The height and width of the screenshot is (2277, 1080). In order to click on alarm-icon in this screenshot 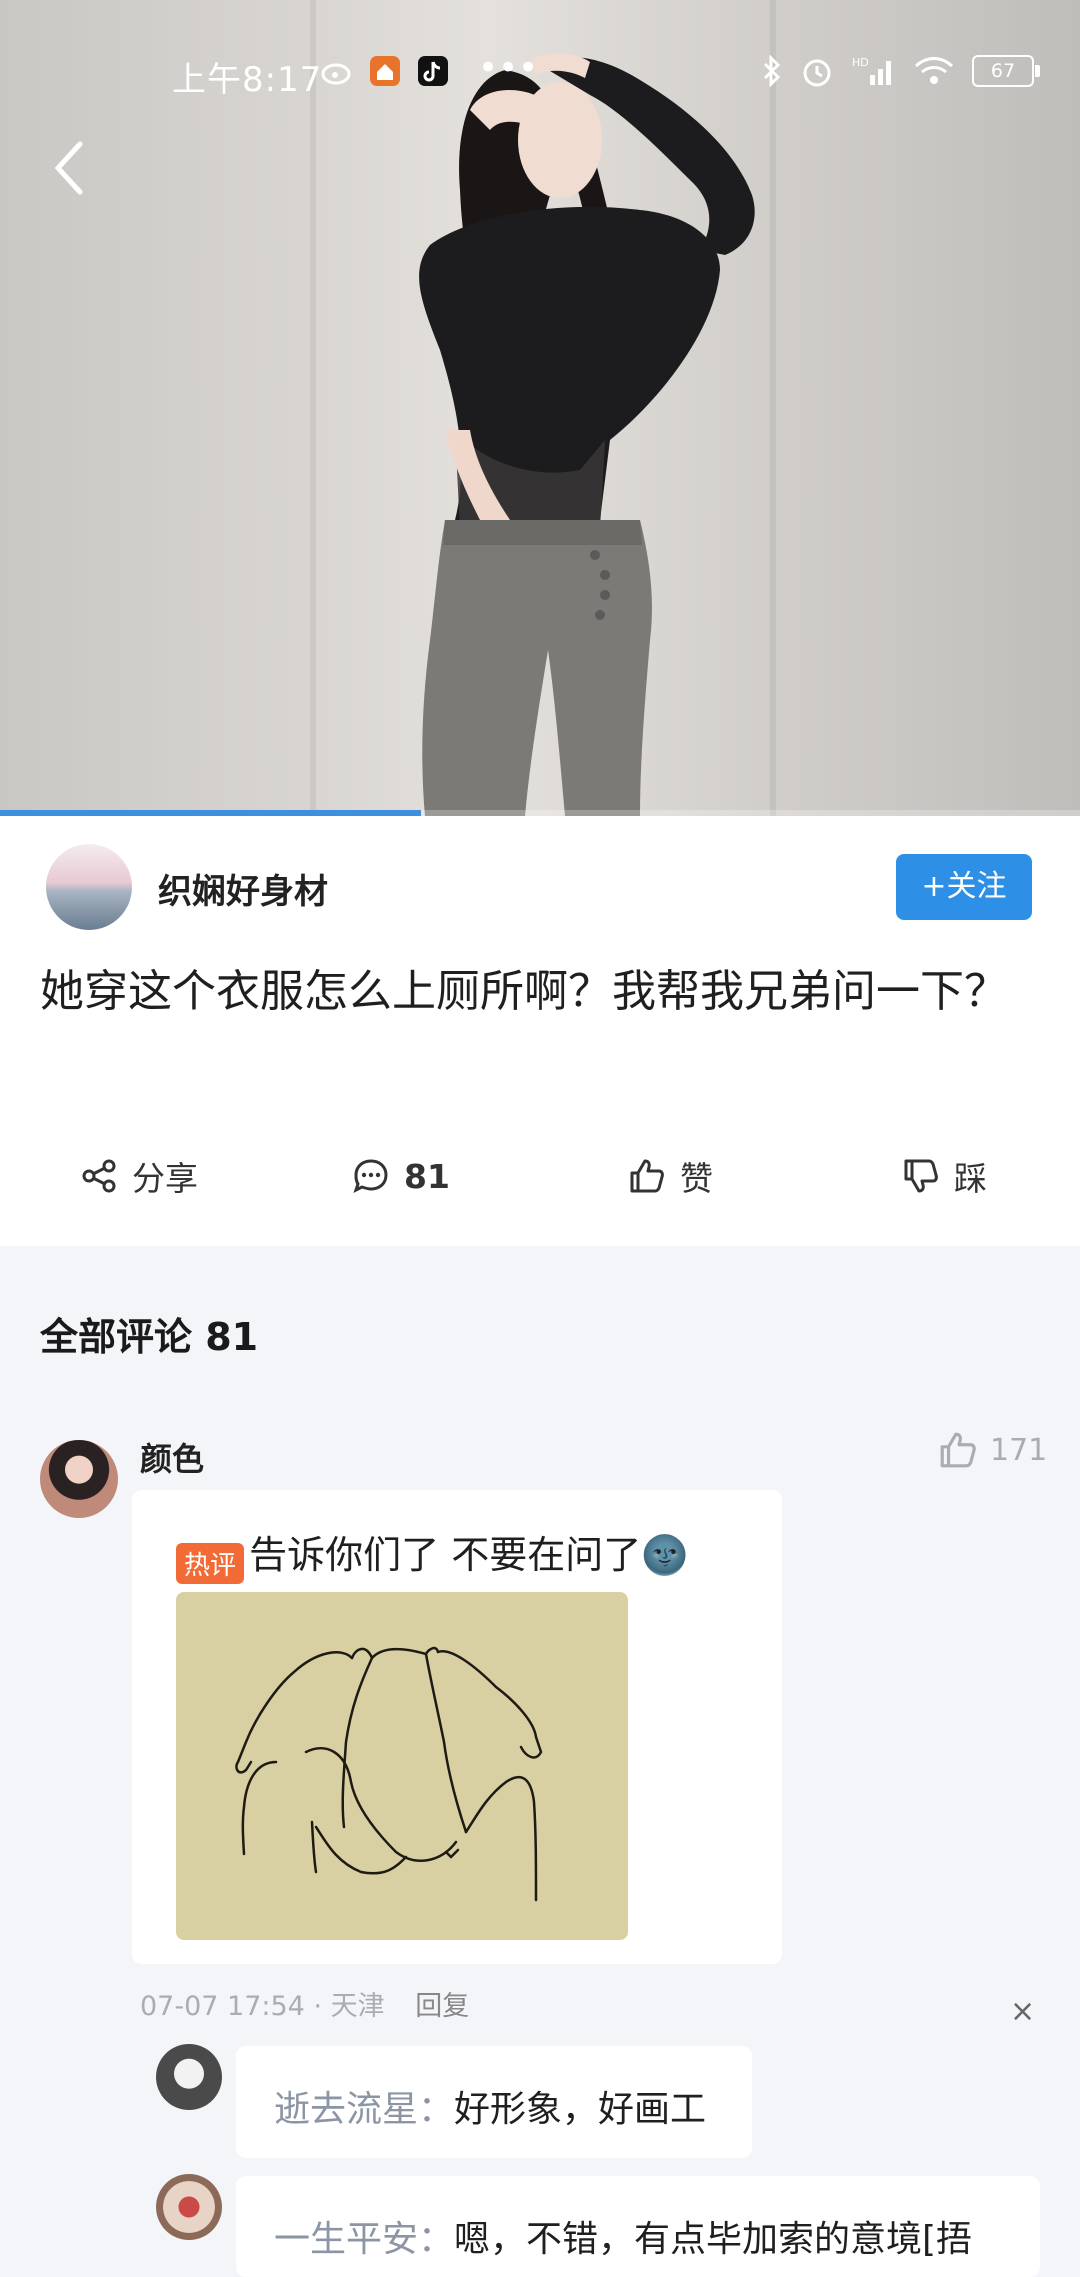, I will do `click(817, 73)`.